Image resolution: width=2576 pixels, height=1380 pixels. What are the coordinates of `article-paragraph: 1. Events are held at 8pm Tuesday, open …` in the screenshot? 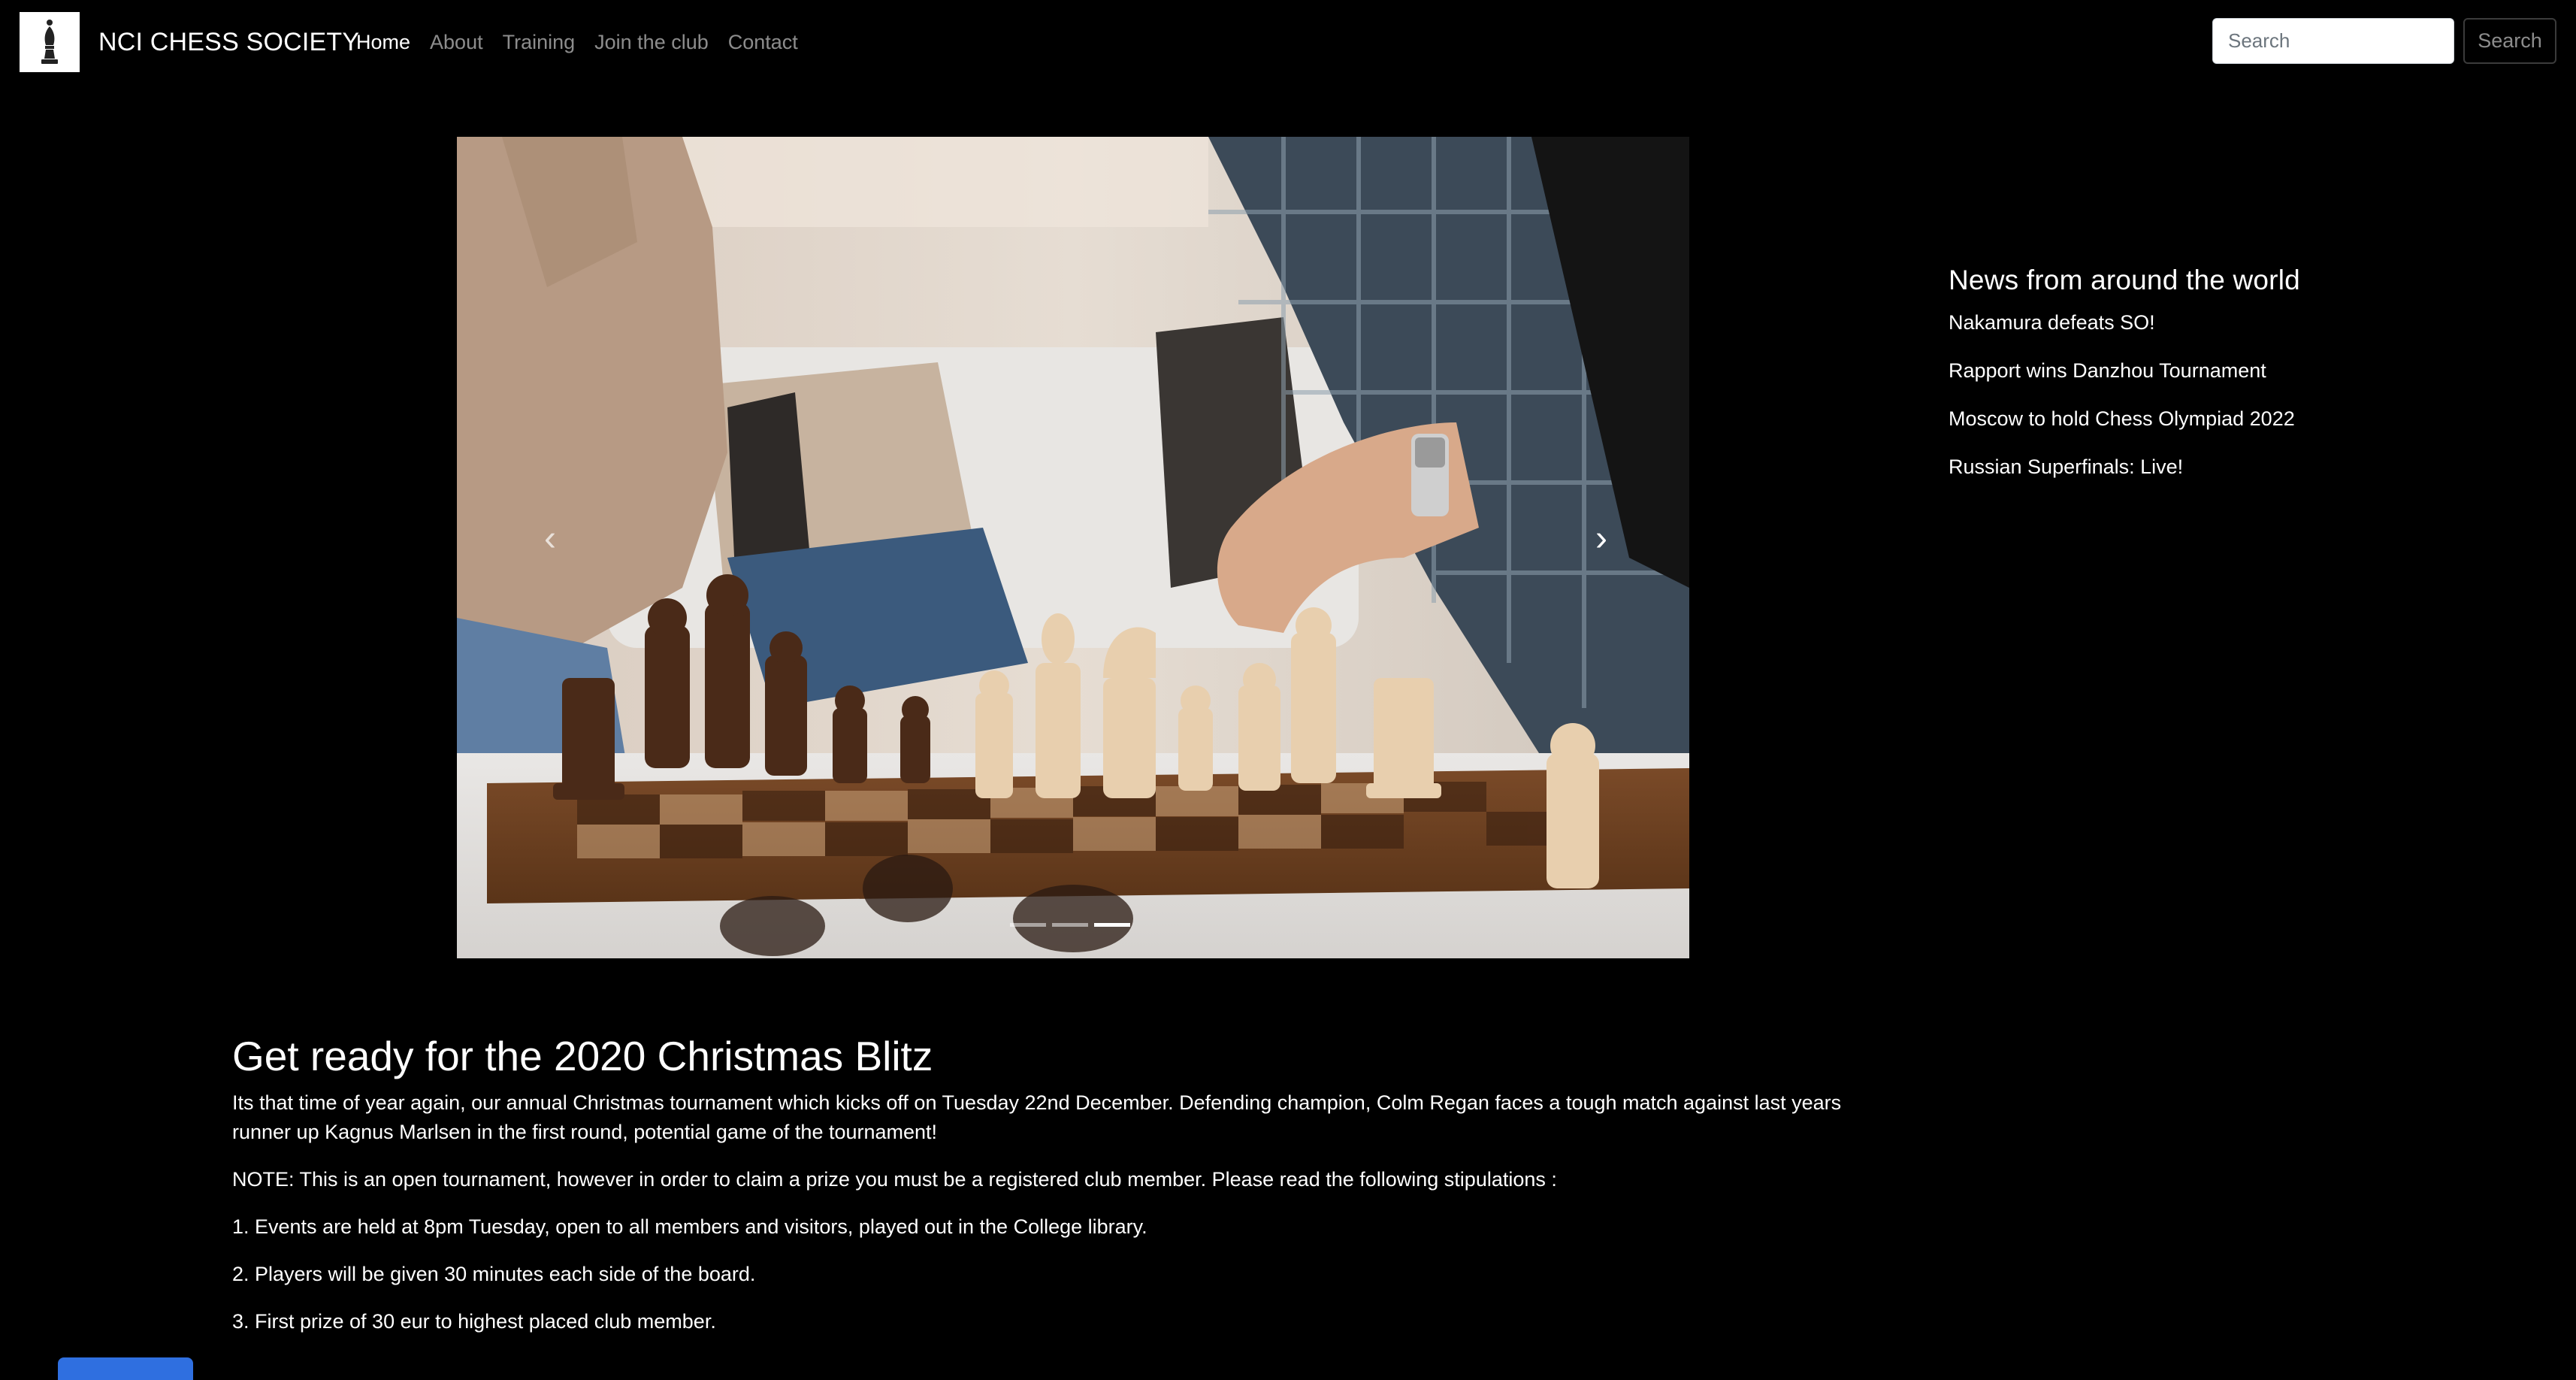 It's located at (689, 1227).